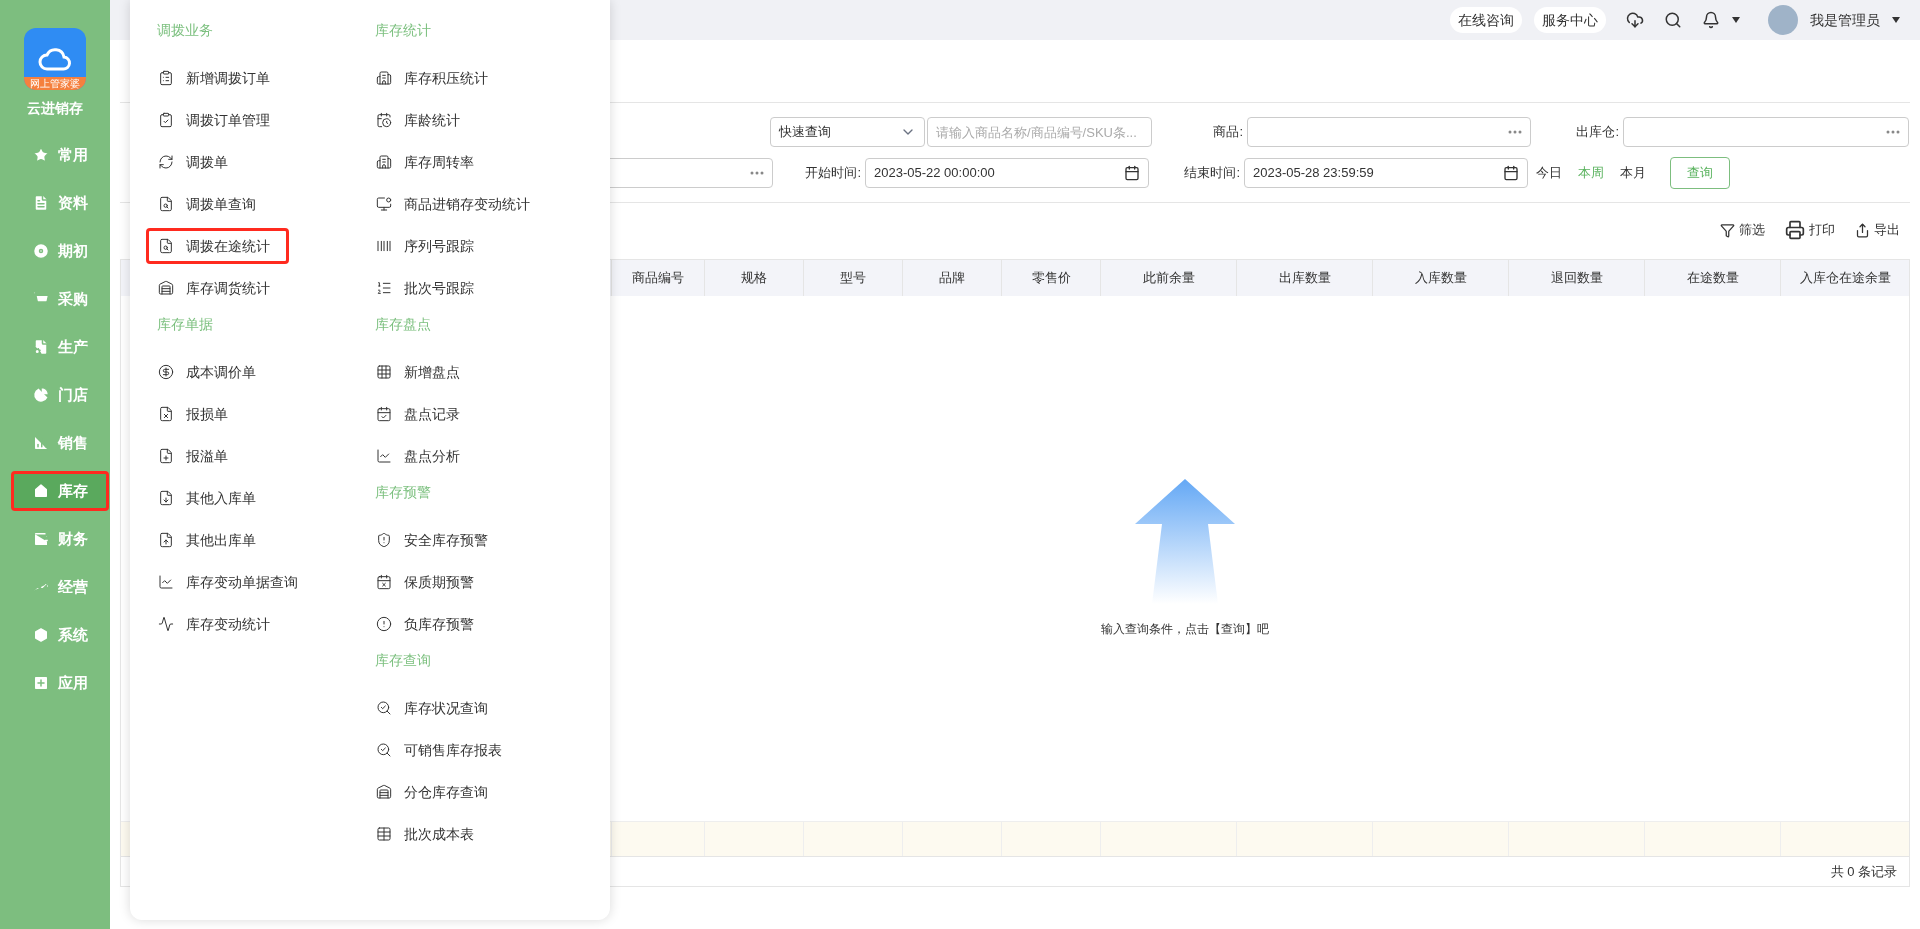 Image resolution: width=1920 pixels, height=929 pixels. What do you see at coordinates (231, 582) in the screenshot?
I see `menu-item: 库存变动单据查询` at bounding box center [231, 582].